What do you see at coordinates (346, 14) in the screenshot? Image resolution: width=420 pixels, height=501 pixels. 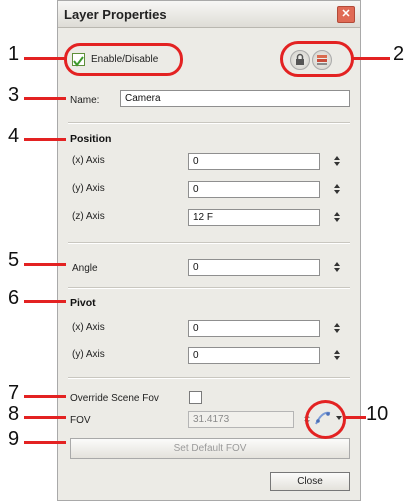 I see `close-icon: ✕` at bounding box center [346, 14].